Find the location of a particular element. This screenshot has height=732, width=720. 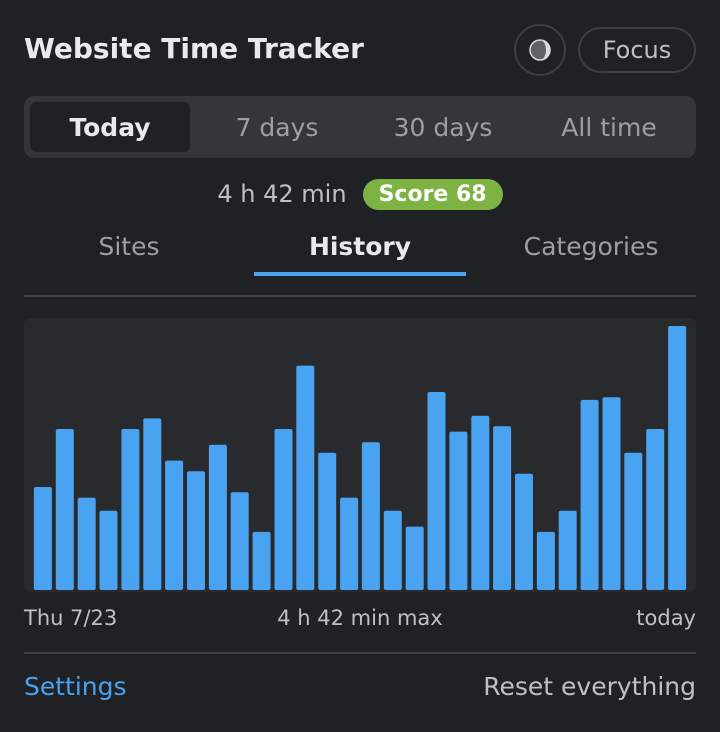

header: Website Time Tracker Focus is located at coordinates (360, 50).